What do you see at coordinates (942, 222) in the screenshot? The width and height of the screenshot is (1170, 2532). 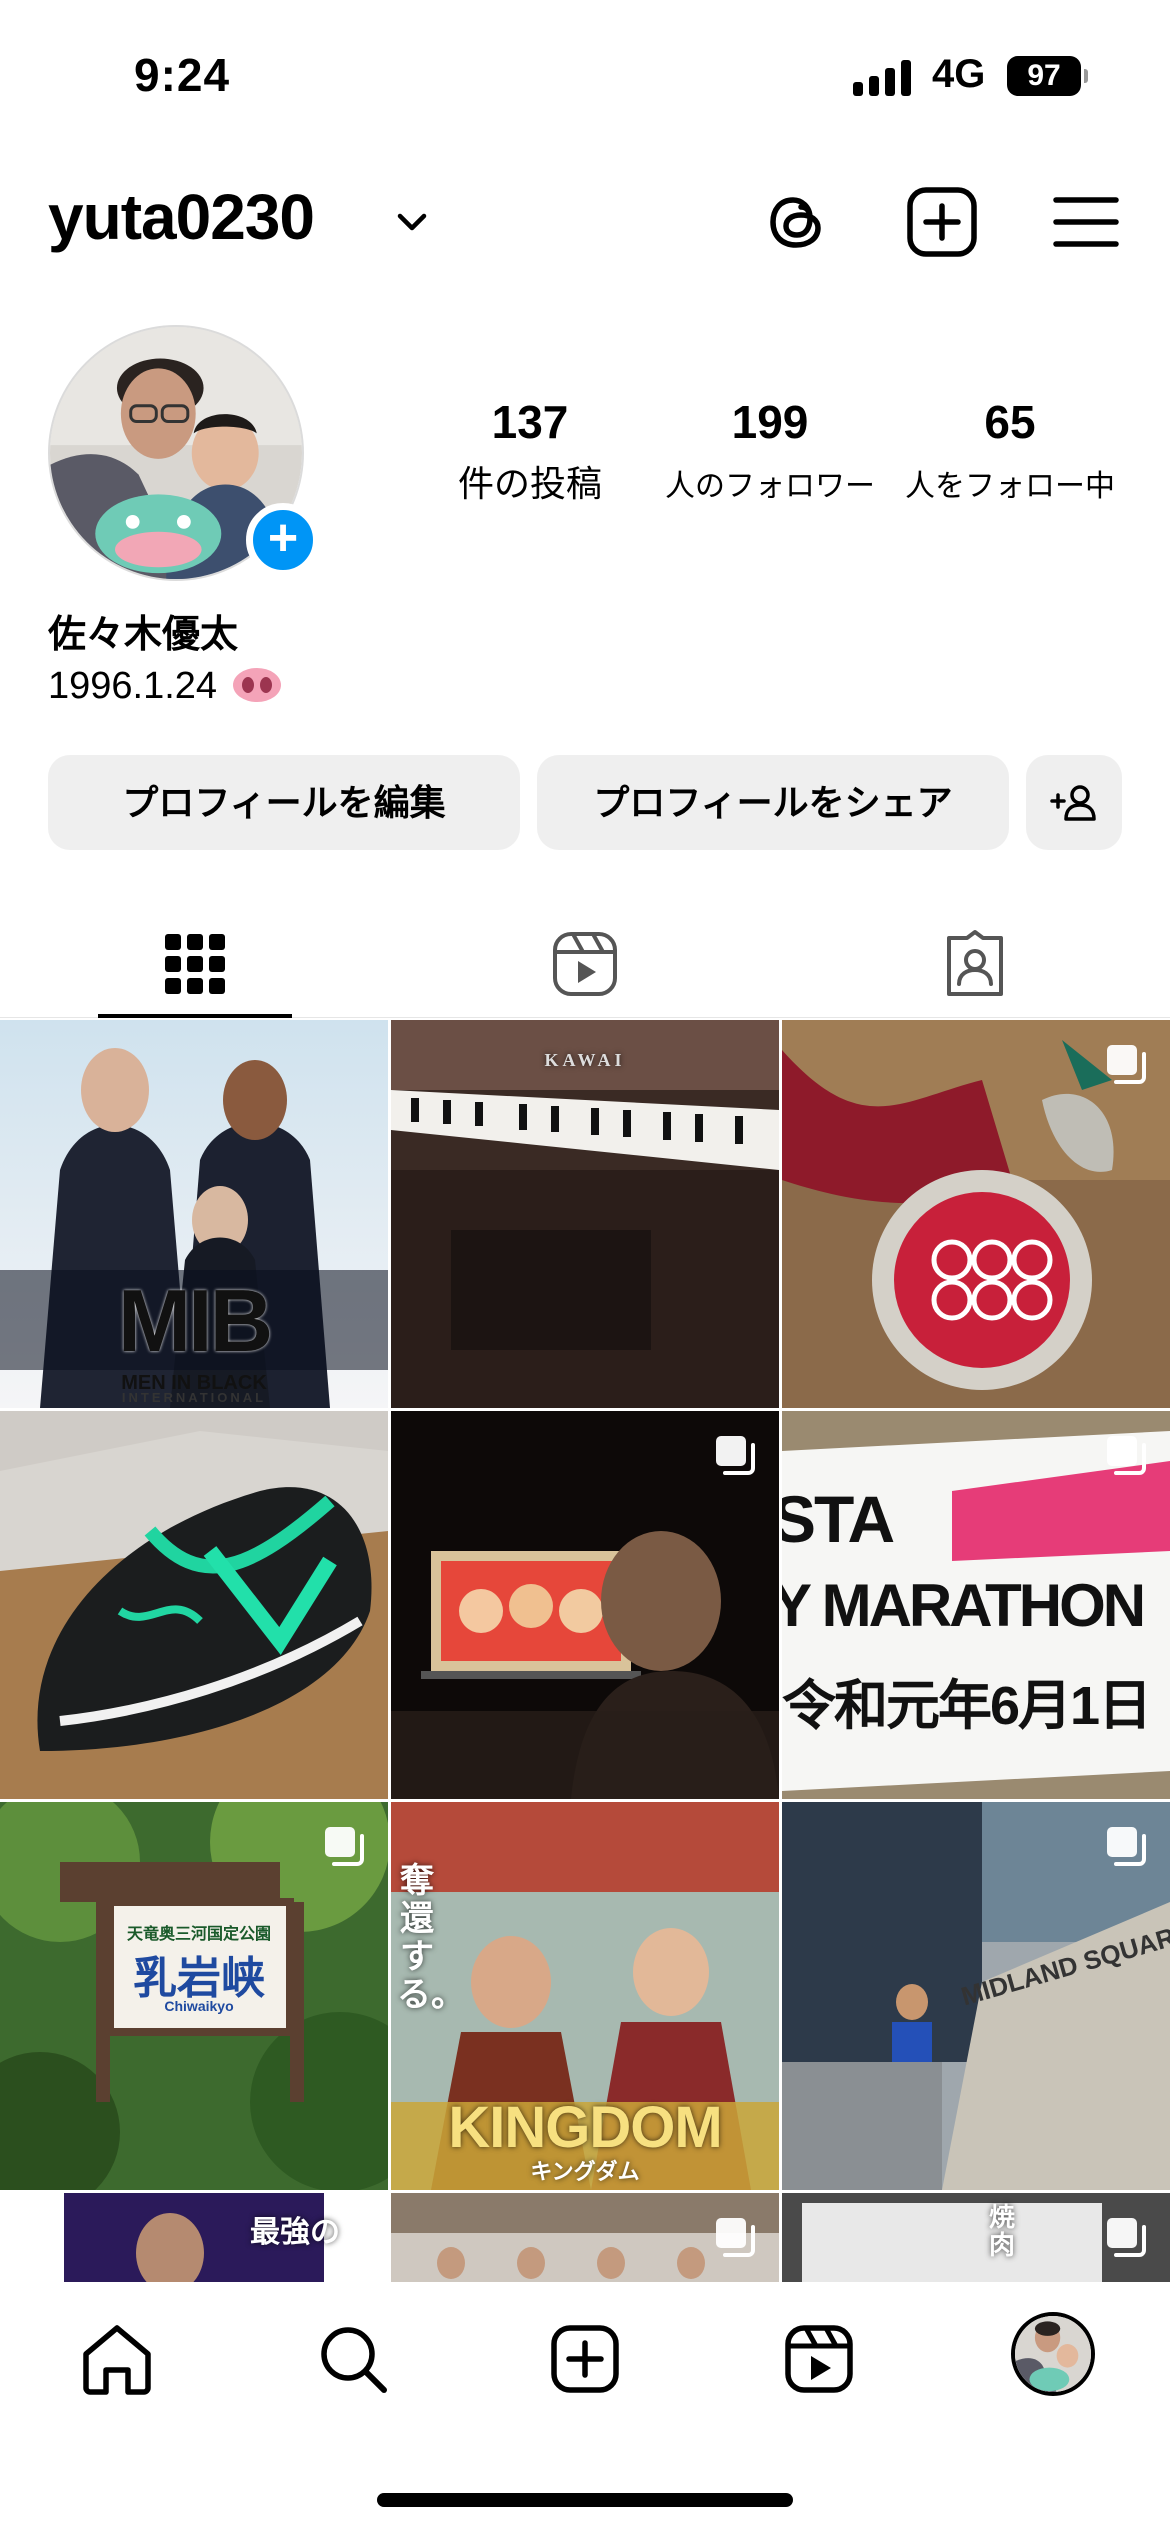 I see `create-post-icon` at bounding box center [942, 222].